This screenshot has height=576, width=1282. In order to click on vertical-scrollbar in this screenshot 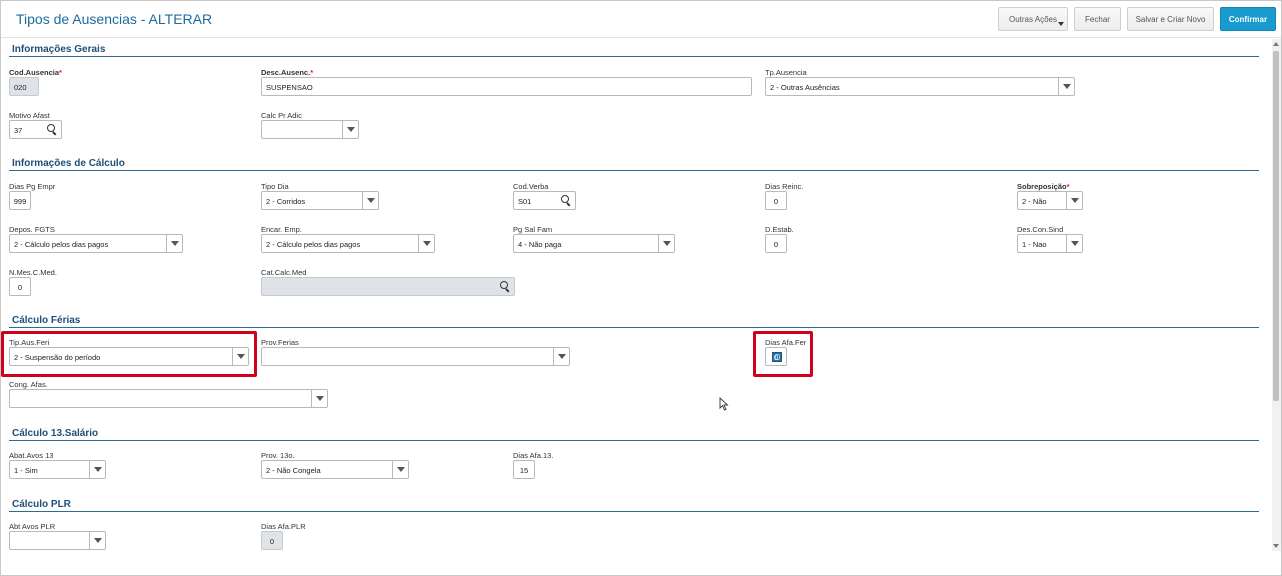, I will do `click(1276, 295)`.